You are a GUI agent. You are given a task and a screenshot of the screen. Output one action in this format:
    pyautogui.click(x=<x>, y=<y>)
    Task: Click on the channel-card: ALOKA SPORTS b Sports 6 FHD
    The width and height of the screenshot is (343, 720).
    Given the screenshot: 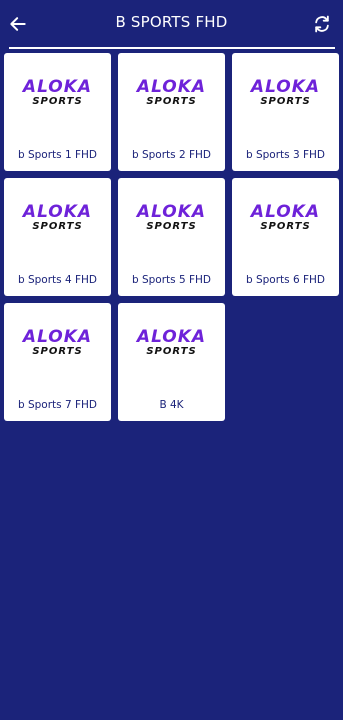 What is the action you would take?
    pyautogui.click(x=285, y=237)
    